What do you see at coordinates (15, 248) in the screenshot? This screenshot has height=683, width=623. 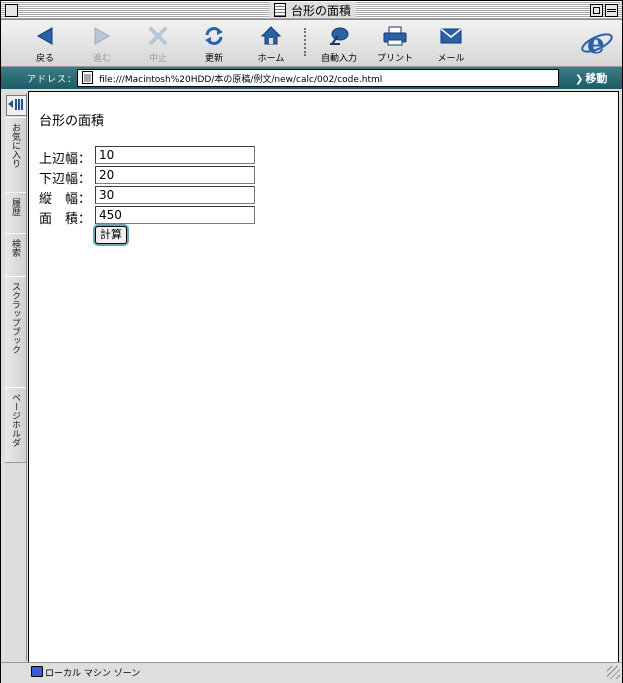 I see `sidebar-tab-label: 検索` at bounding box center [15, 248].